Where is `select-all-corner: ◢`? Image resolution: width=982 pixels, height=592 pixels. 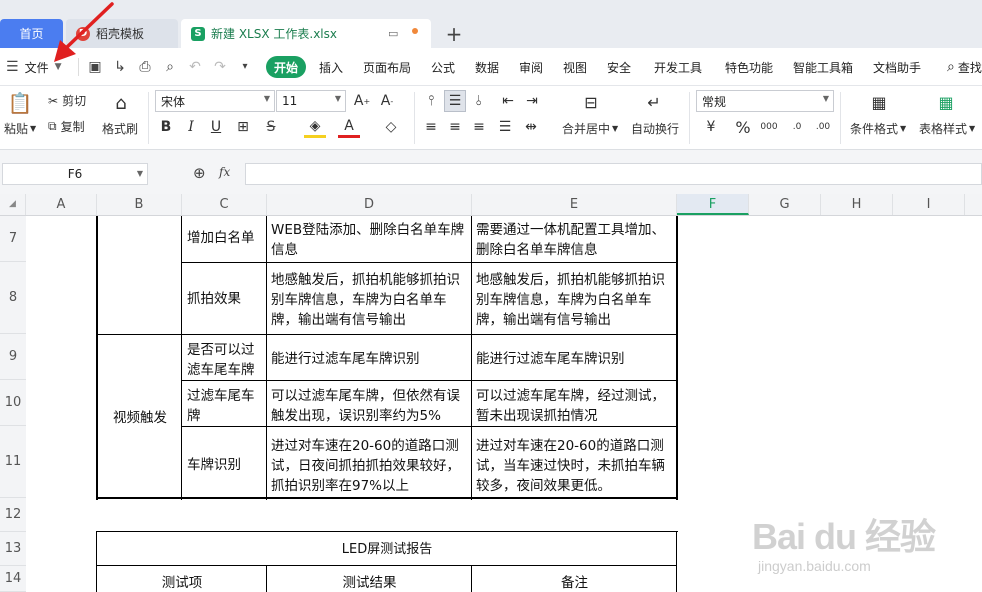
select-all-corner: ◢ is located at coordinates (13, 204).